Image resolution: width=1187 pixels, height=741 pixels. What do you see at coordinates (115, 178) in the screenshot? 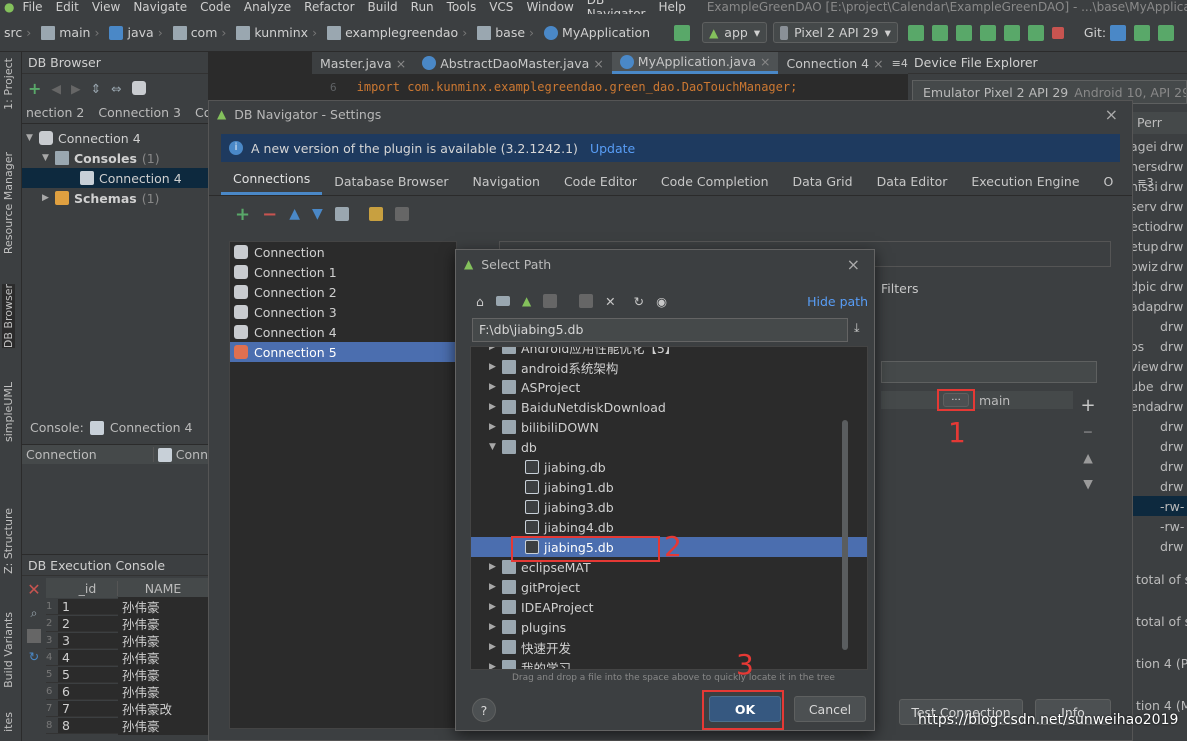
I see `tree-node-console-connection-4: Connection 4` at bounding box center [115, 178].